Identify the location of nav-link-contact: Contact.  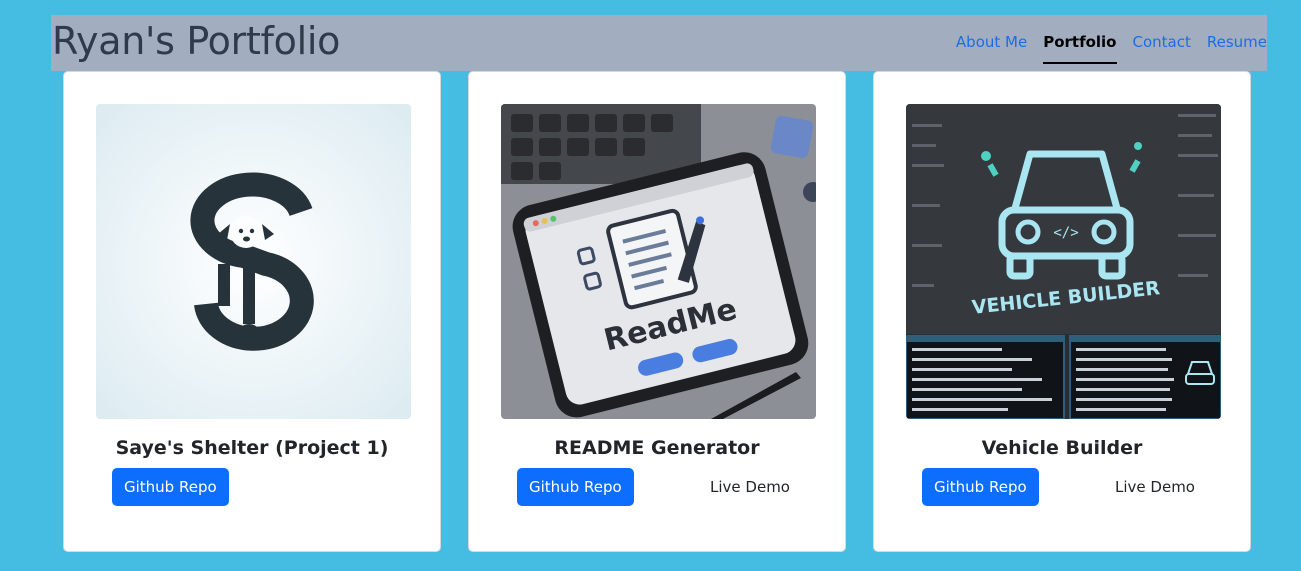
(1162, 46).